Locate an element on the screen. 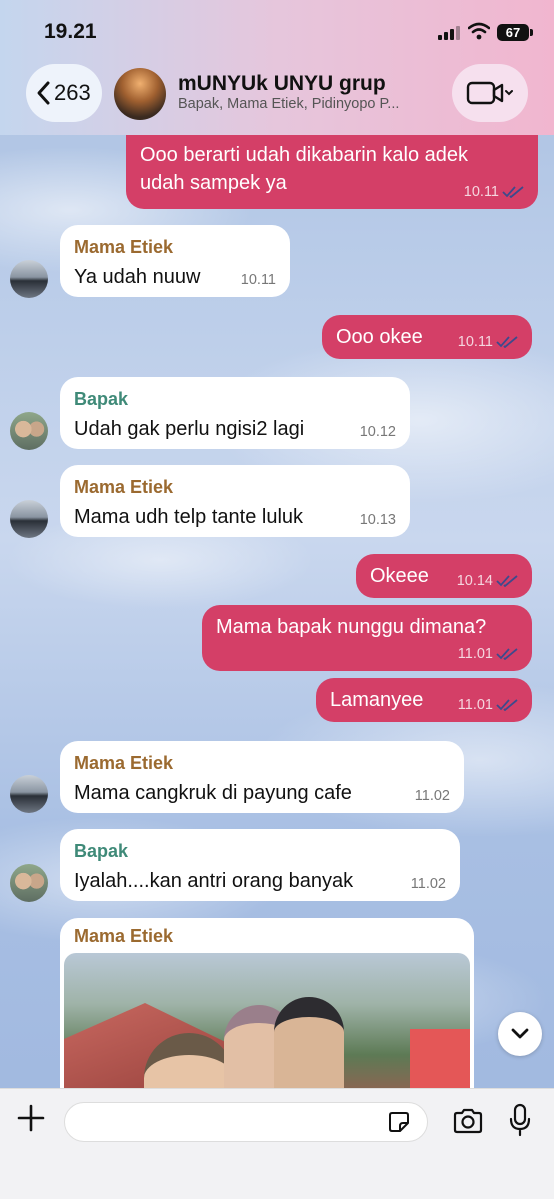 The image size is (554, 1199). message-incoming: Bapak Udah gak perlu ngisi2 lagi 10.12 is located at coordinates (235, 413).